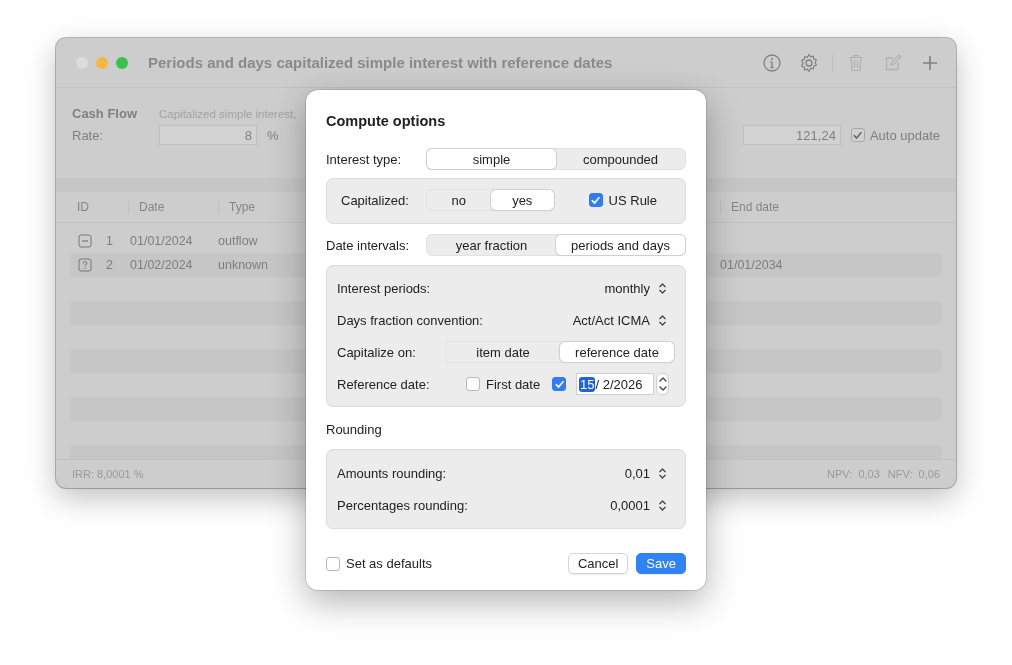 This screenshot has height=665, width=1012. I want to click on table-cell: 1, so click(109, 241).